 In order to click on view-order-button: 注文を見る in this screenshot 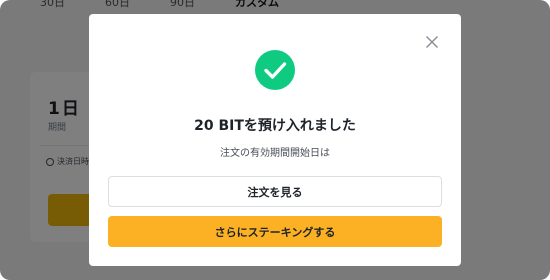, I will do `click(275, 191)`.